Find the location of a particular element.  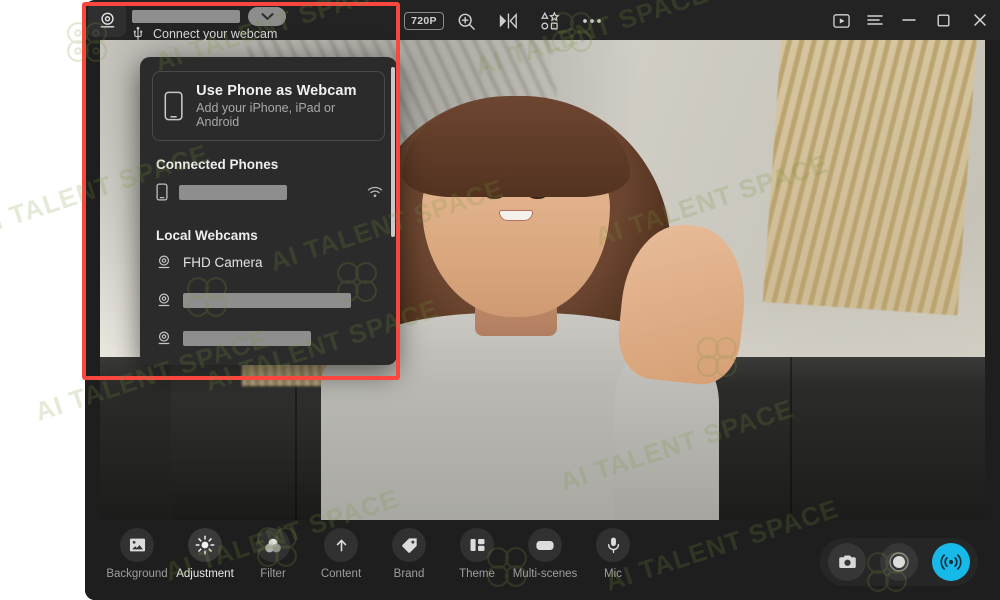

tool-content: Content is located at coordinates (341, 554).